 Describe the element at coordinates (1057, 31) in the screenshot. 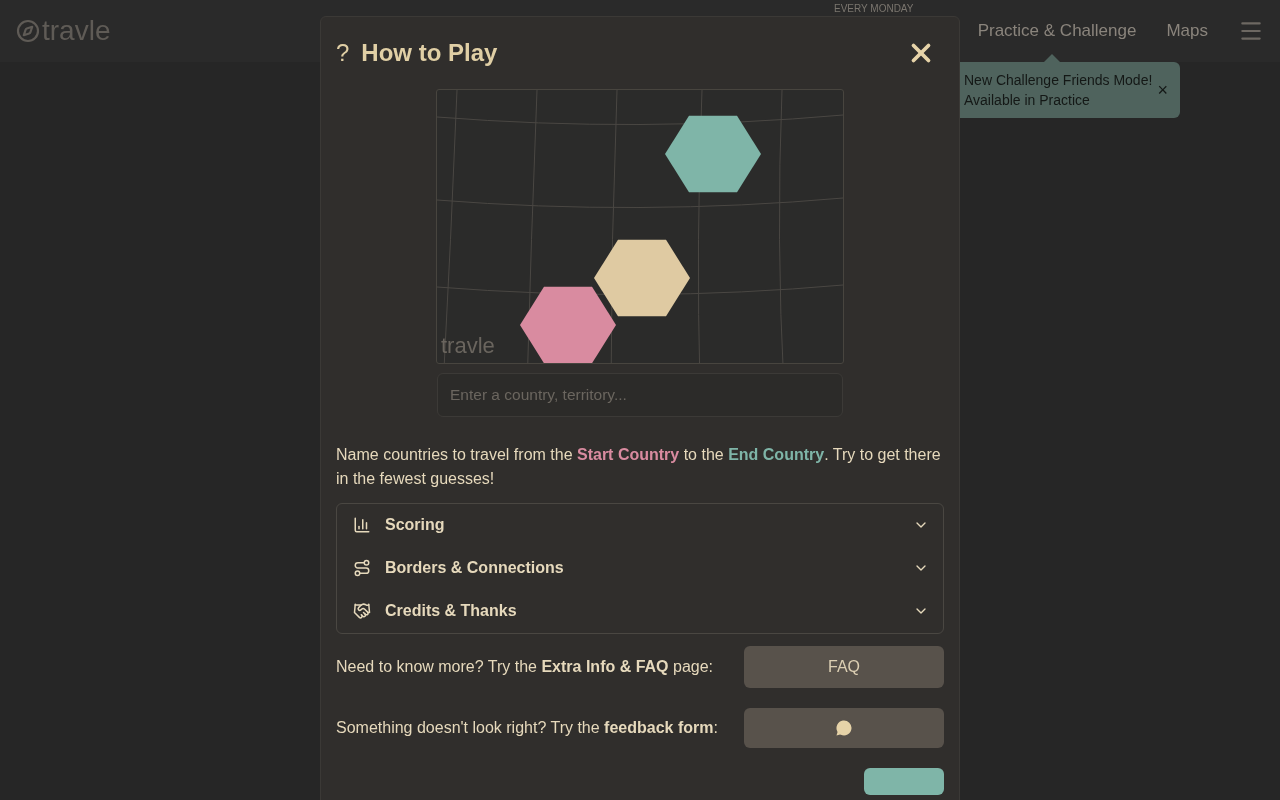

I see `nav-link: Practice & Challenge` at that location.